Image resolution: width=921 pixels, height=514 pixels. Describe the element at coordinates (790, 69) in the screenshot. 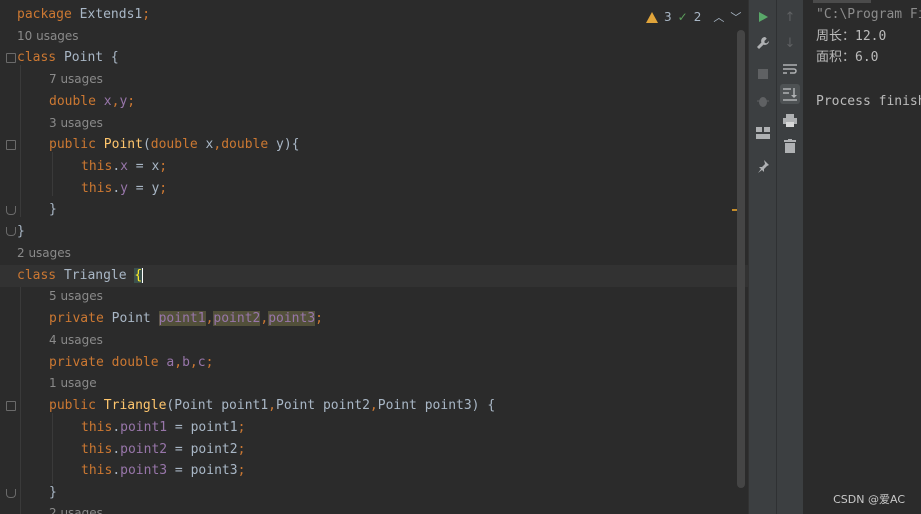

I see `soft-wrap-icon` at that location.